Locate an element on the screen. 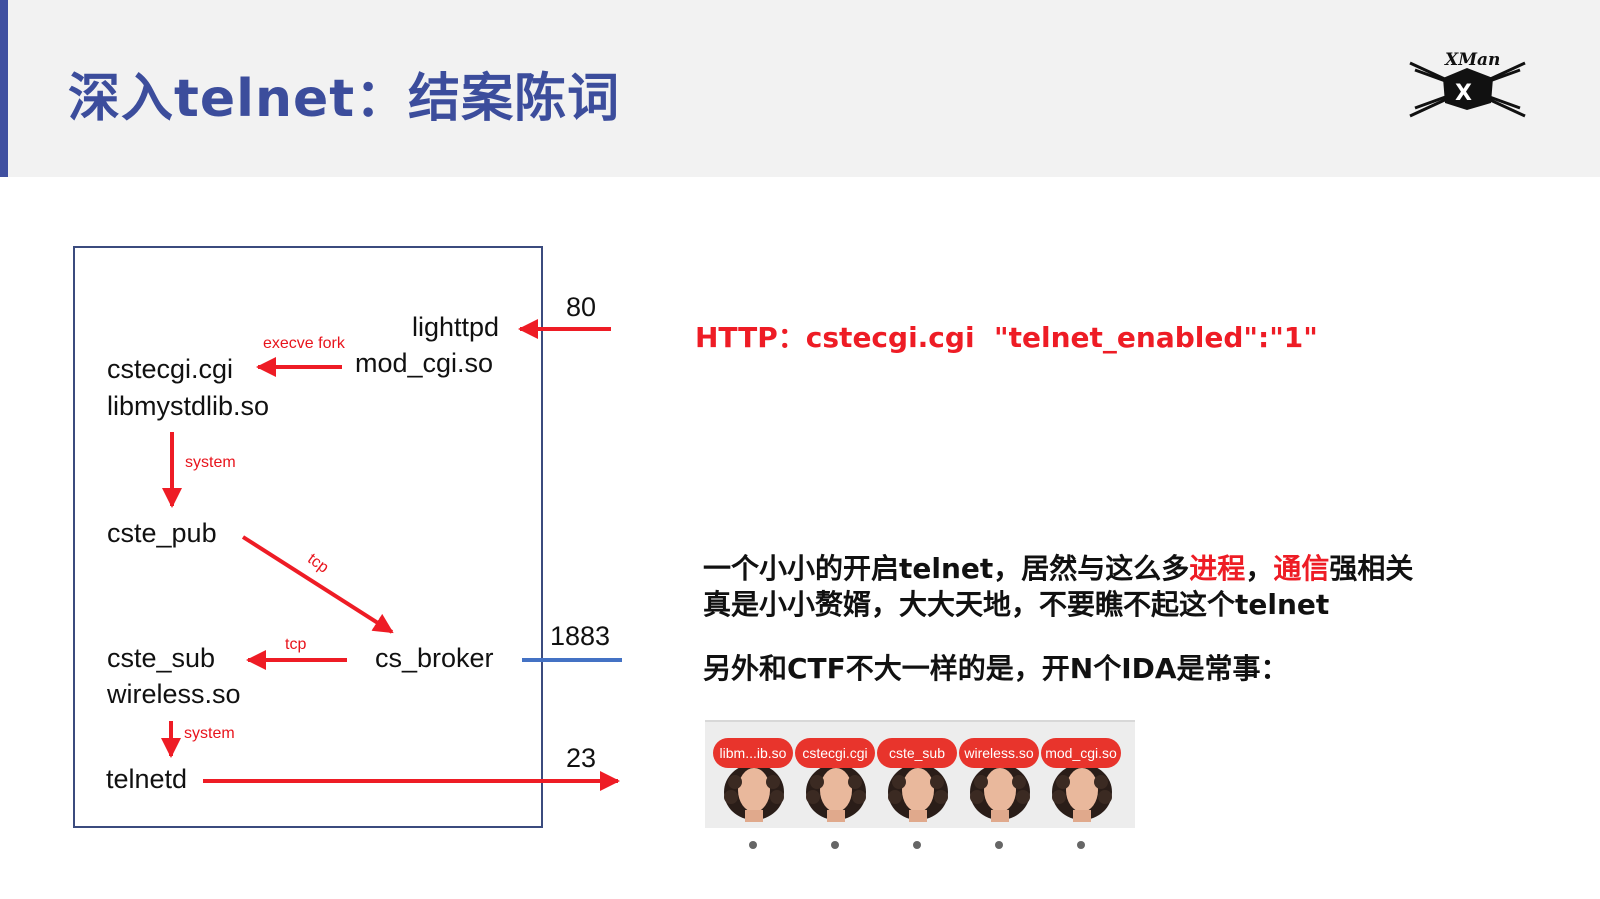 The height and width of the screenshot is (899, 1600). port-1883: 1883 is located at coordinates (580, 636).